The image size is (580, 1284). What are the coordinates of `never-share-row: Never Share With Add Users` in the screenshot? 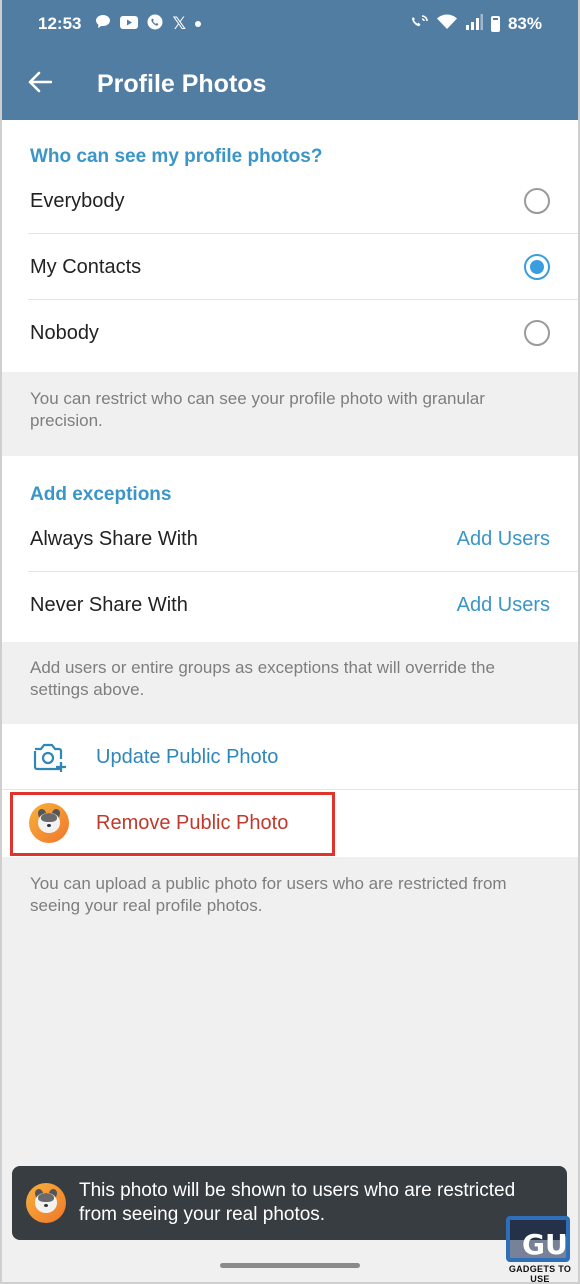 It's located at (290, 605).